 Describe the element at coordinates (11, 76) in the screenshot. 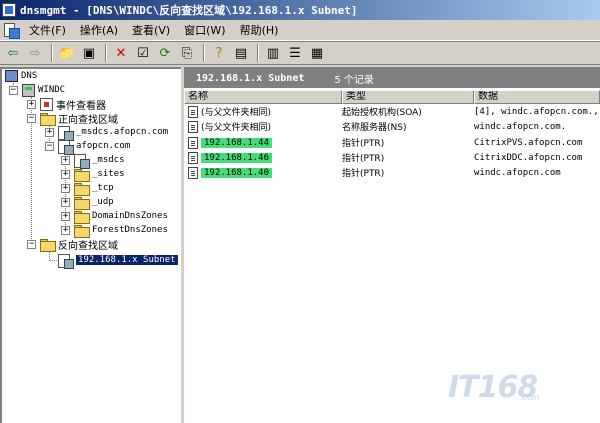

I see `dns-icon` at that location.